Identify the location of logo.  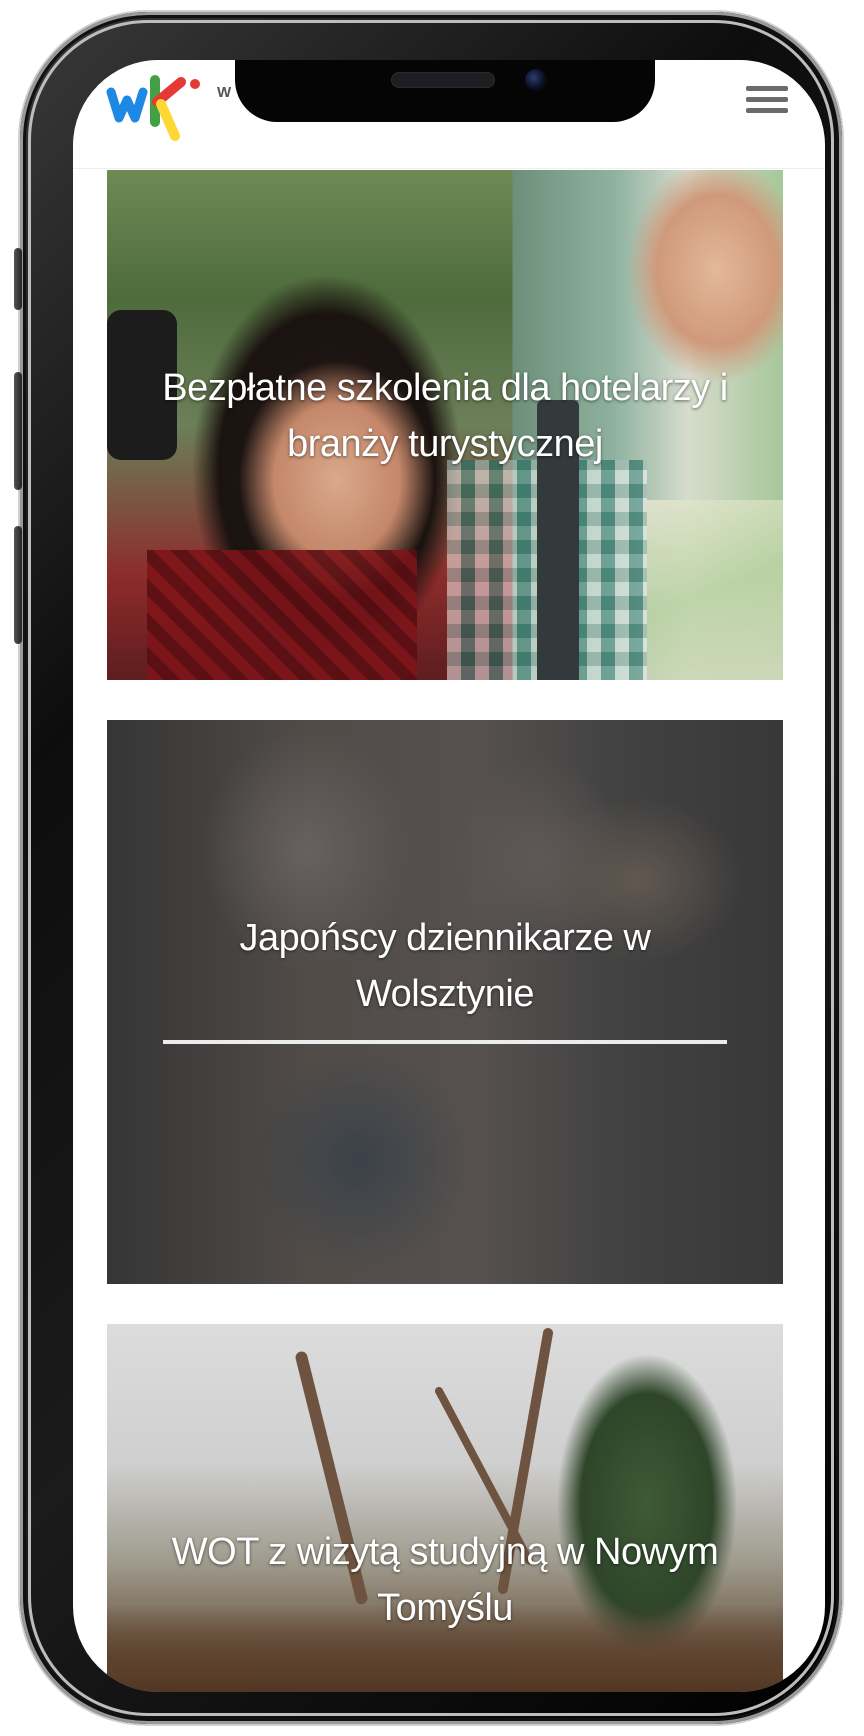
(158, 108).